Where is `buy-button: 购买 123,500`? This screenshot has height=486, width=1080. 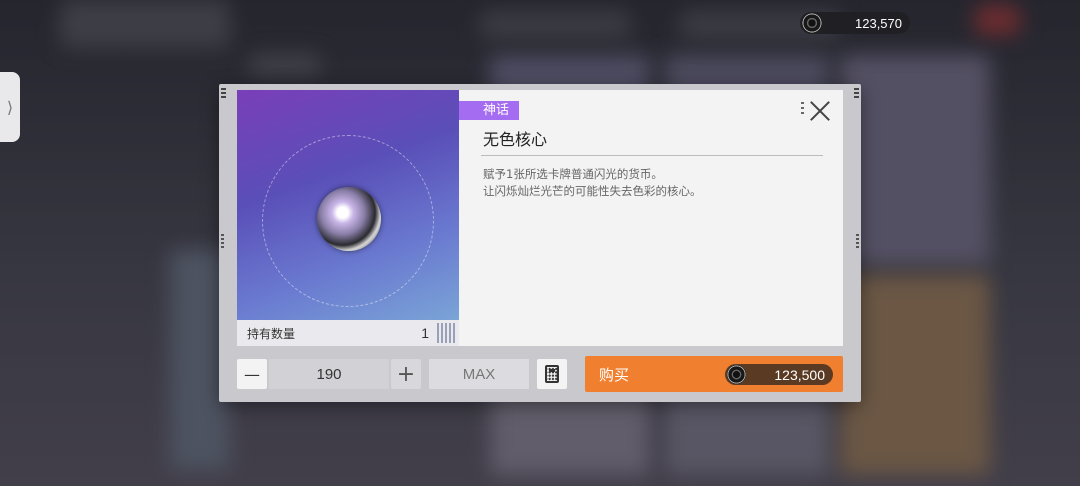 buy-button: 购买 123,500 is located at coordinates (714, 374).